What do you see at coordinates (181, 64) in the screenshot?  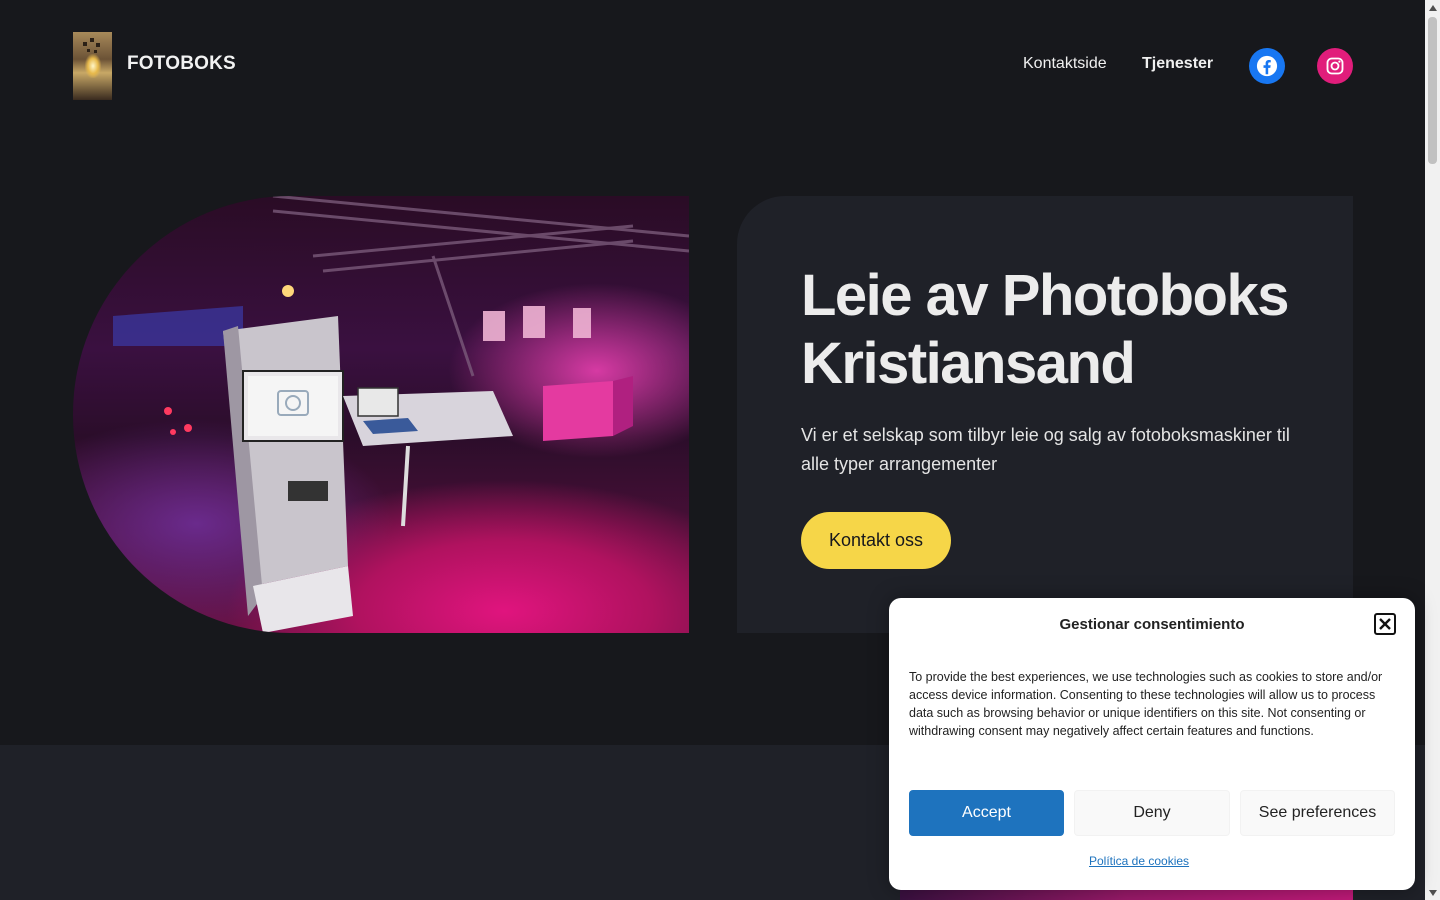 I see `site-title: FOTOBOKS` at bounding box center [181, 64].